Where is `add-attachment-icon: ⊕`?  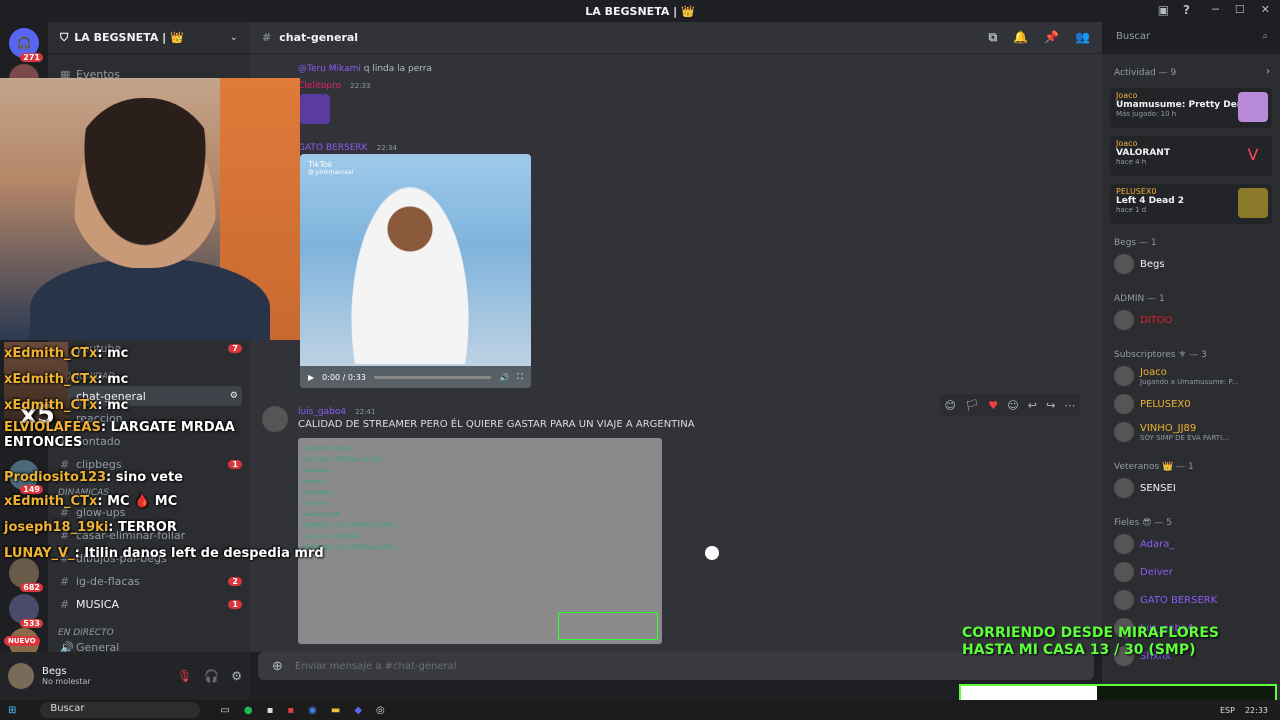 add-attachment-icon: ⊕ is located at coordinates (277, 666).